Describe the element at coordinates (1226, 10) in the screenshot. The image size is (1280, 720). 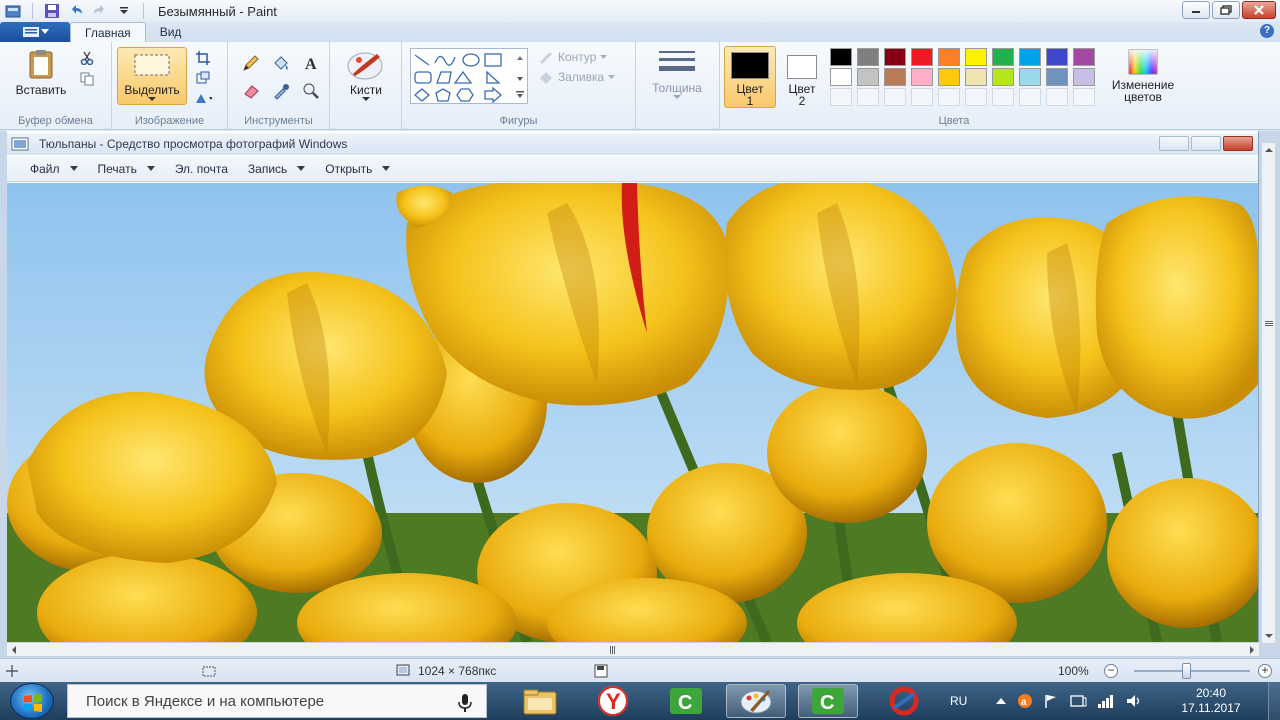
I see `restore-button` at that location.